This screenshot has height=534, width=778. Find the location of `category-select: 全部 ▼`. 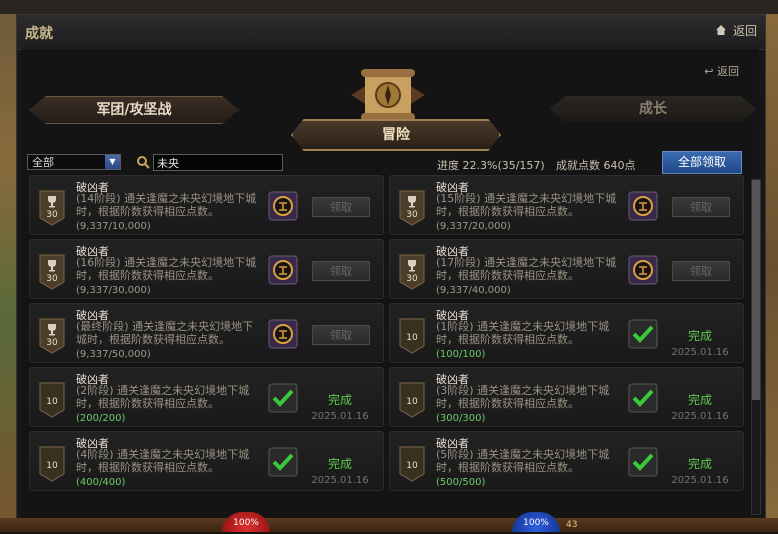

category-select: 全部 ▼ is located at coordinates (74, 162).